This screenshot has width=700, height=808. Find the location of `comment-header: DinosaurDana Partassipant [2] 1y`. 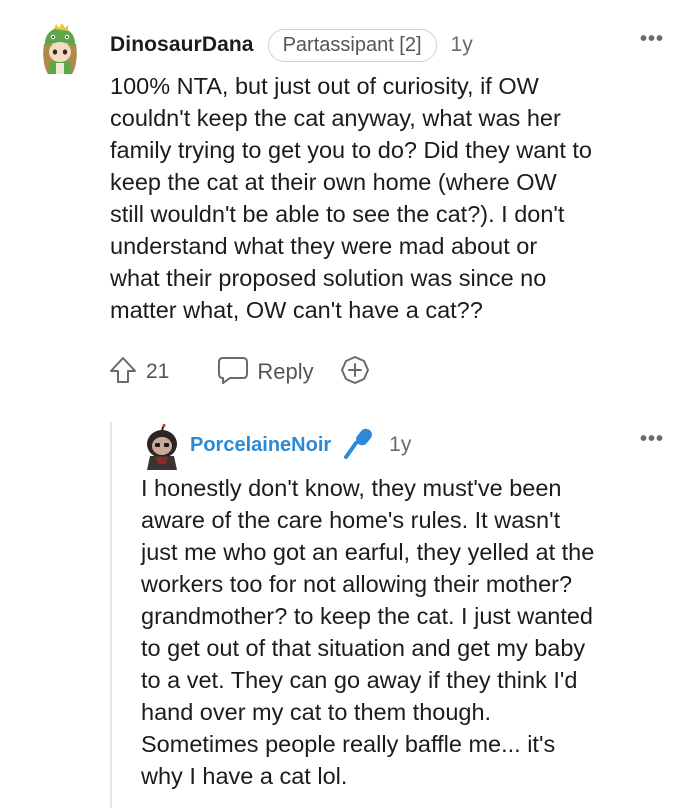

comment-header: DinosaurDana Partassipant [2] 1y is located at coordinates (291, 45).